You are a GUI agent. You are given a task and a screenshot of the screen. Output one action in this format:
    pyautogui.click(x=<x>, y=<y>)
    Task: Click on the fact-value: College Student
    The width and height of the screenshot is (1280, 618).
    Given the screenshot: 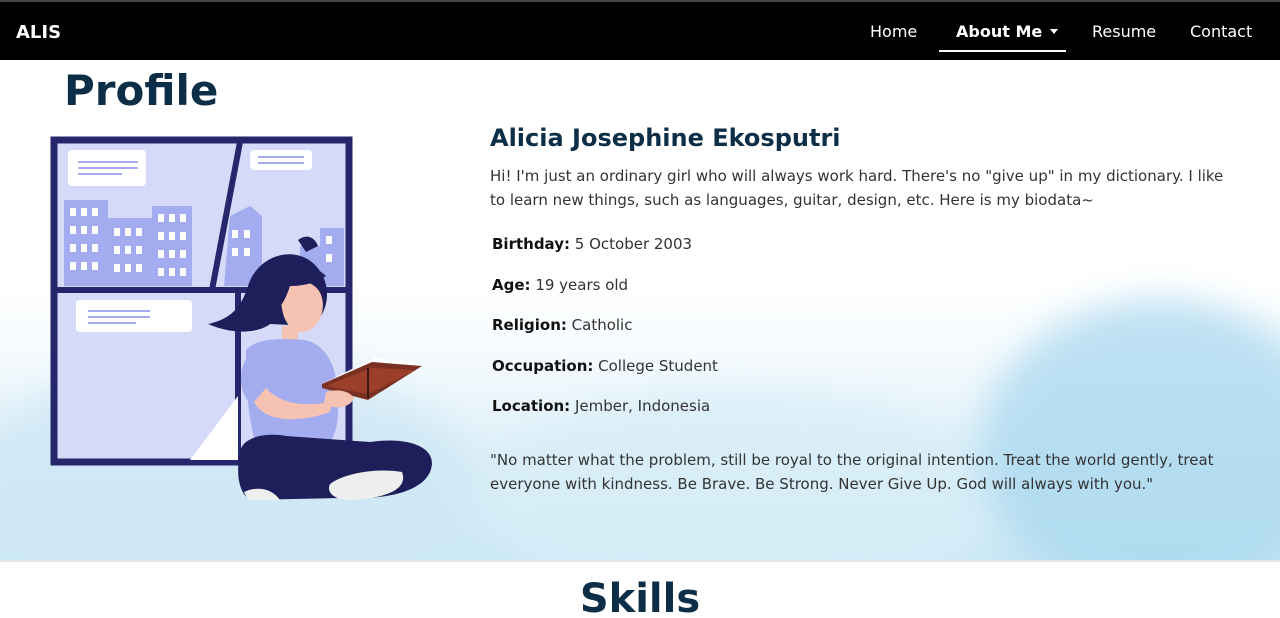 What is the action you would take?
    pyautogui.click(x=658, y=366)
    